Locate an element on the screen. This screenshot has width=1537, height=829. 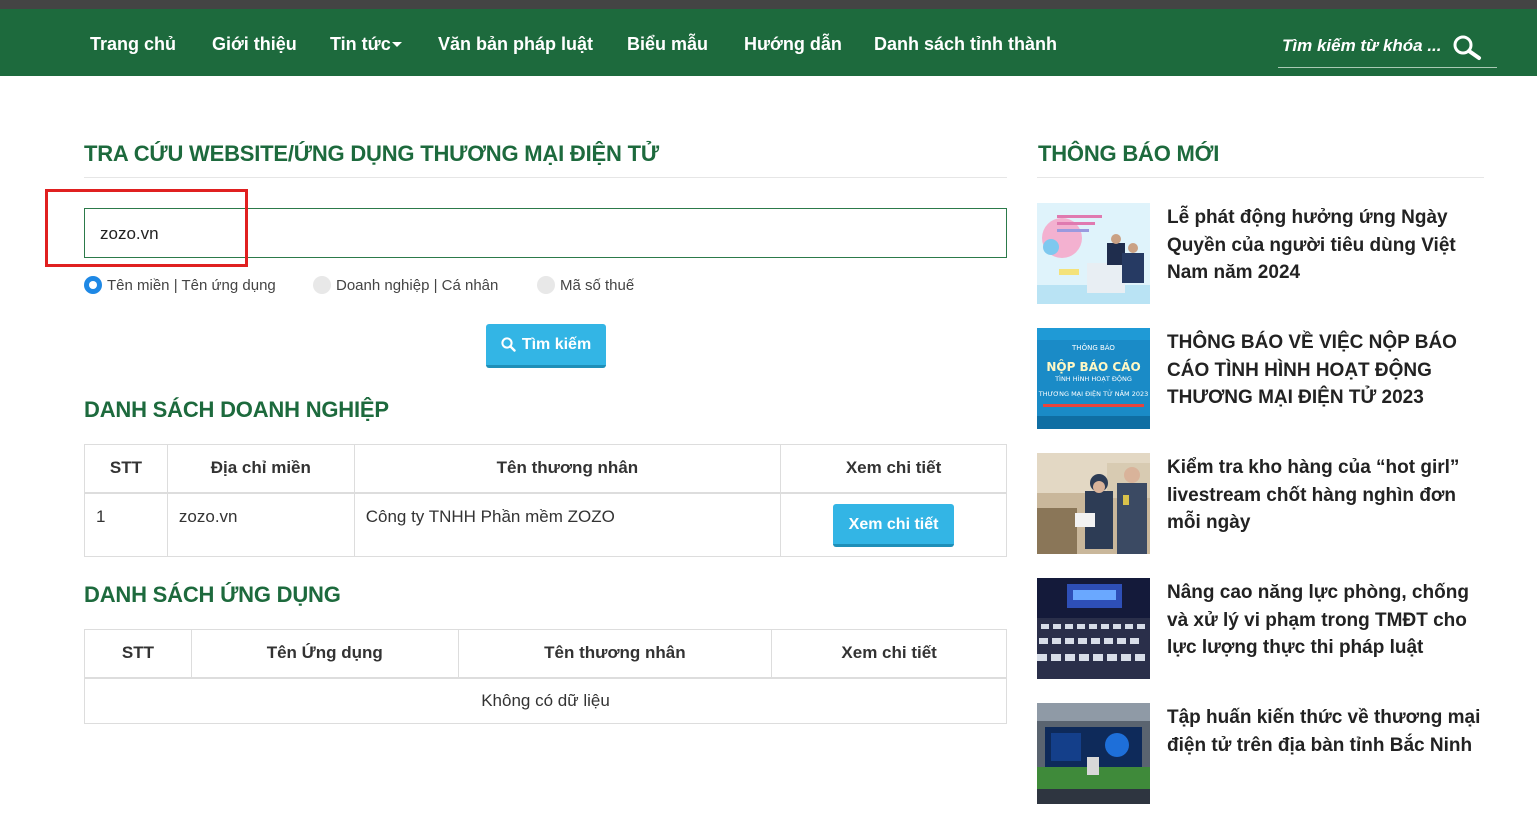
nav-item-legal-docs: Văn bản pháp luật is located at coordinates (515, 44).